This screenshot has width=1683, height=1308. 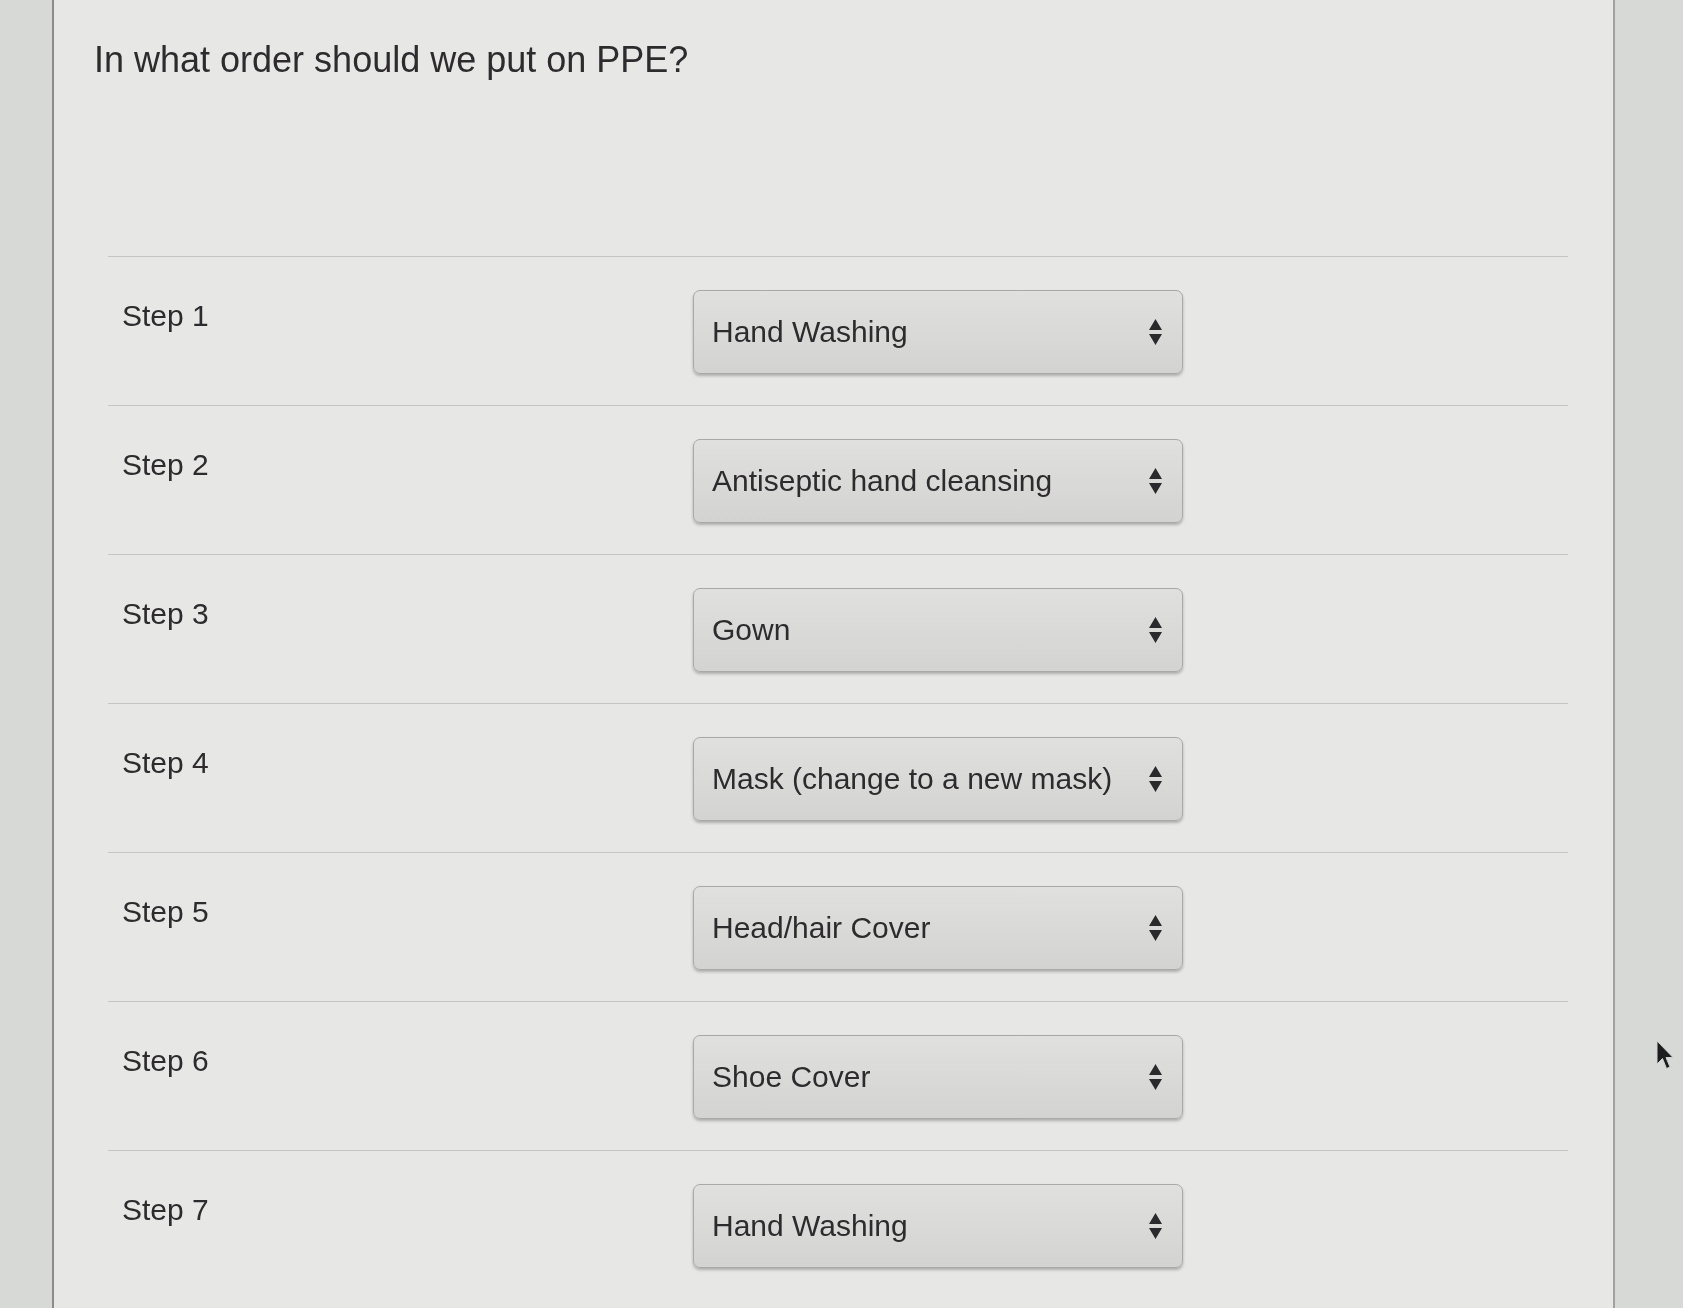 What do you see at coordinates (938, 928) in the screenshot?
I see `dropdown-select: Head/hair Cover` at bounding box center [938, 928].